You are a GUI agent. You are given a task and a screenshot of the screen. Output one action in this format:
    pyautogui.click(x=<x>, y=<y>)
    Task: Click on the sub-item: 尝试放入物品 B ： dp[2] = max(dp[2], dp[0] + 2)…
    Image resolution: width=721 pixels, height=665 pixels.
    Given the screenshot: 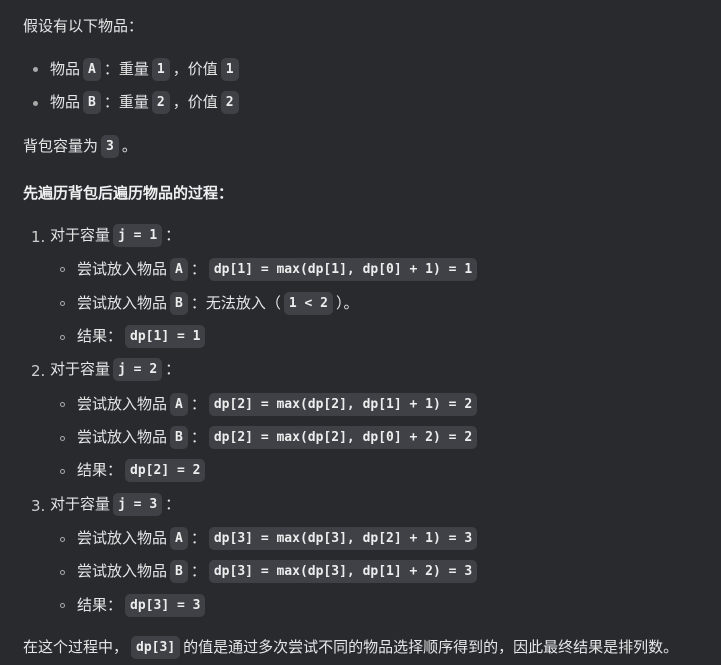 What is the action you would take?
    pyautogui.click(x=278, y=437)
    